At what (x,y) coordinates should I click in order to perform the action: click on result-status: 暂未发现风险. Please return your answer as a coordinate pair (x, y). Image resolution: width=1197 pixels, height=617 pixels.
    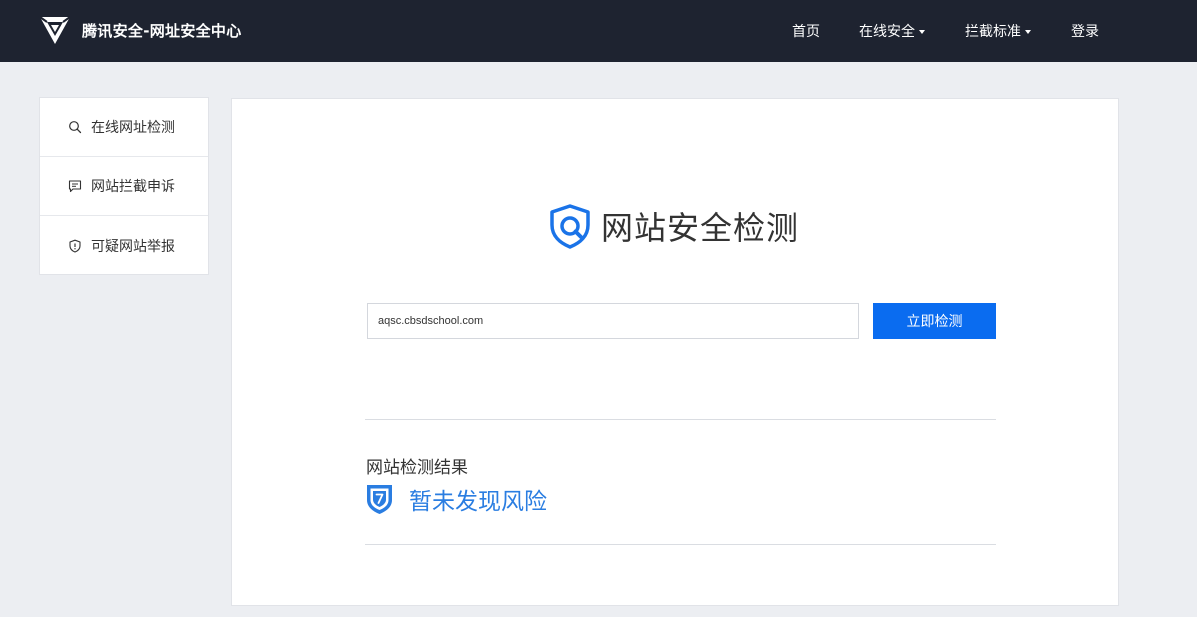
    Looking at the image, I should click on (456, 499).